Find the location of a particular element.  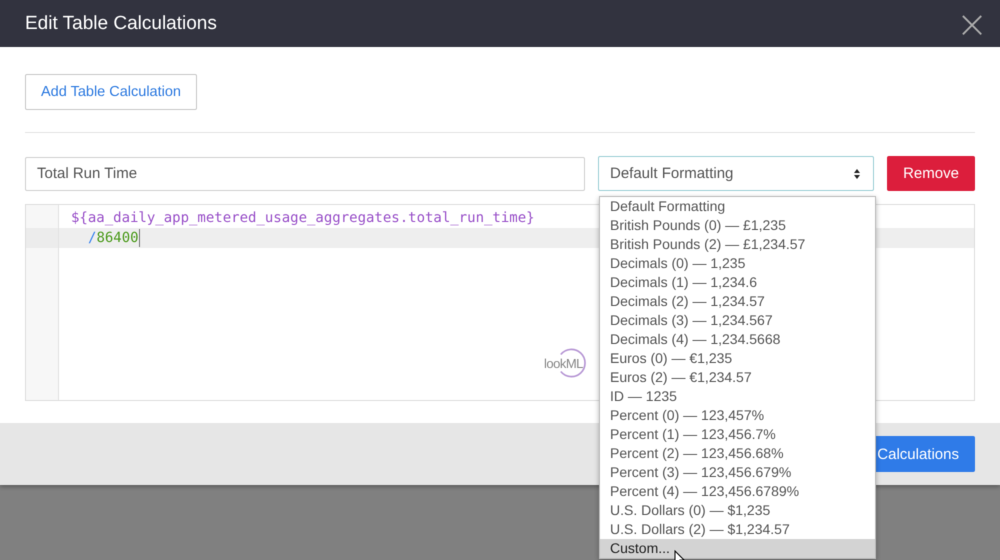

format-select: Default Formatting is located at coordinates (736, 173).